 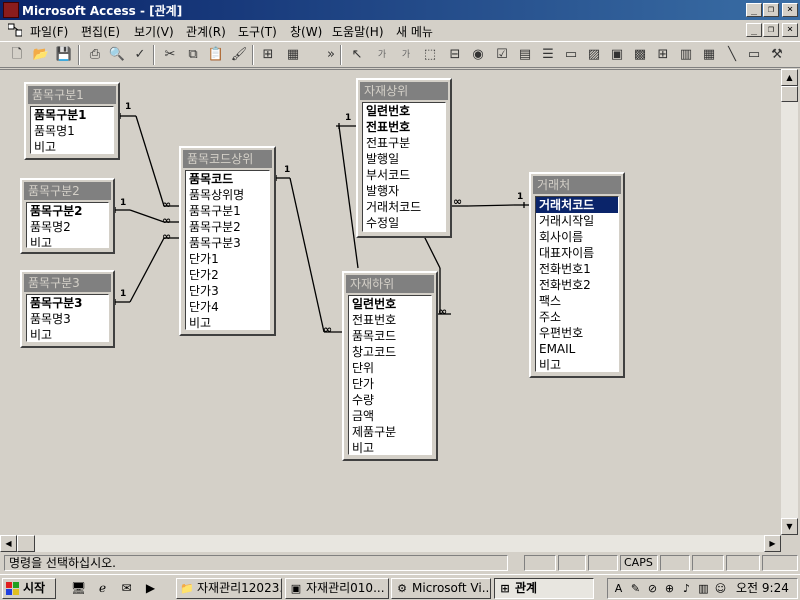 I want to click on field-item: 품목명3, so click(x=67, y=319).